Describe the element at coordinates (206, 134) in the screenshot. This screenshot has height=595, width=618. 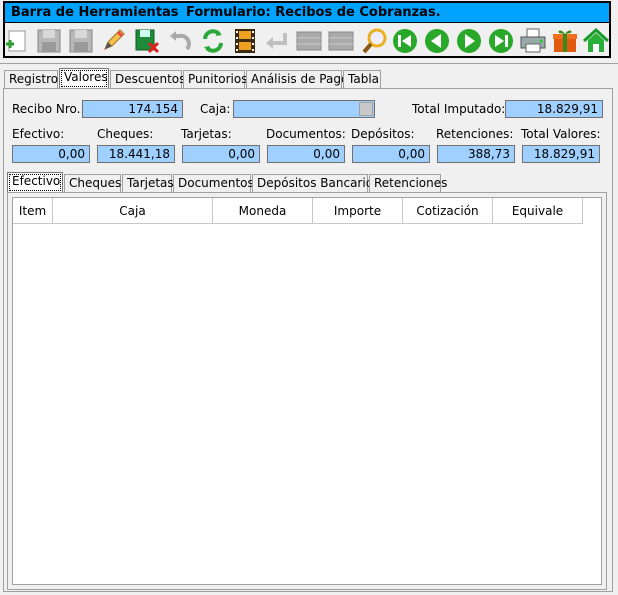
I see `tarjetas-label: Tarjetas:` at that location.